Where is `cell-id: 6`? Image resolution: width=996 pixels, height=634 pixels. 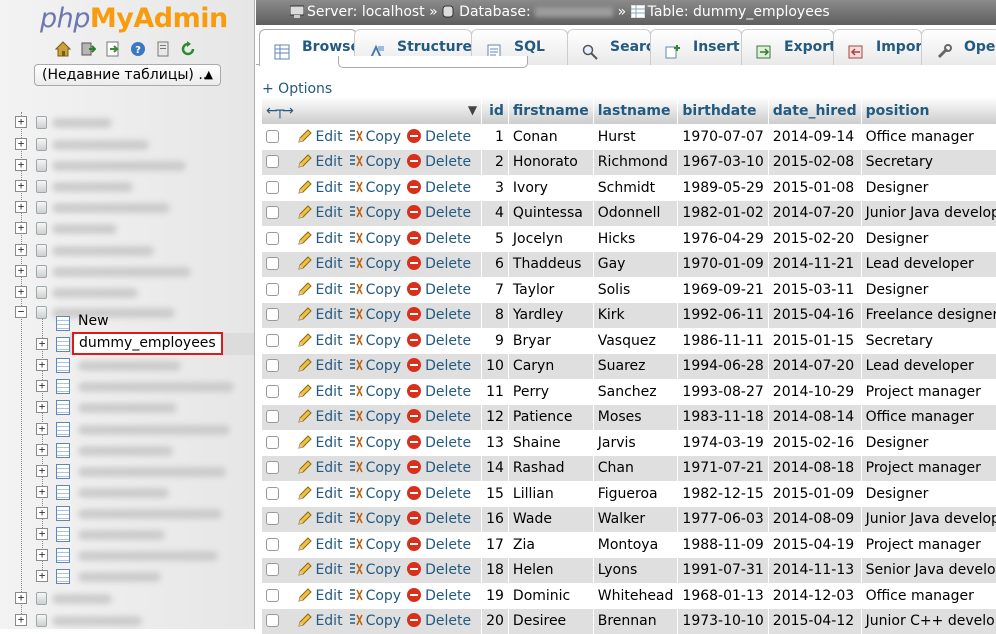
cell-id: 6 is located at coordinates (495, 265).